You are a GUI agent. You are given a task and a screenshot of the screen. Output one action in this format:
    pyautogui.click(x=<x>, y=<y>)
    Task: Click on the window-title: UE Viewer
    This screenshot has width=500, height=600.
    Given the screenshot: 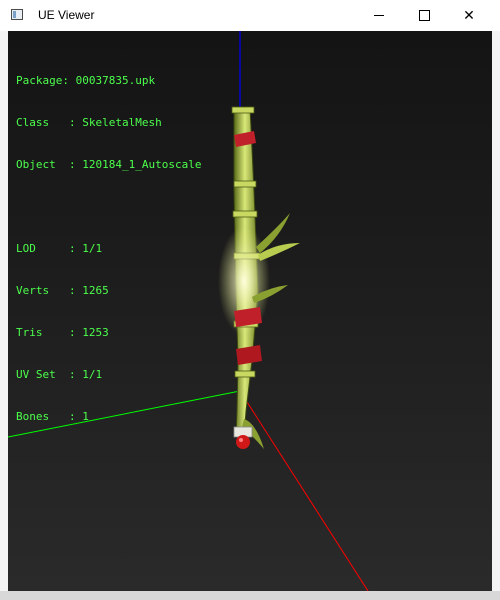 What is the action you would take?
    pyautogui.click(x=66, y=15)
    